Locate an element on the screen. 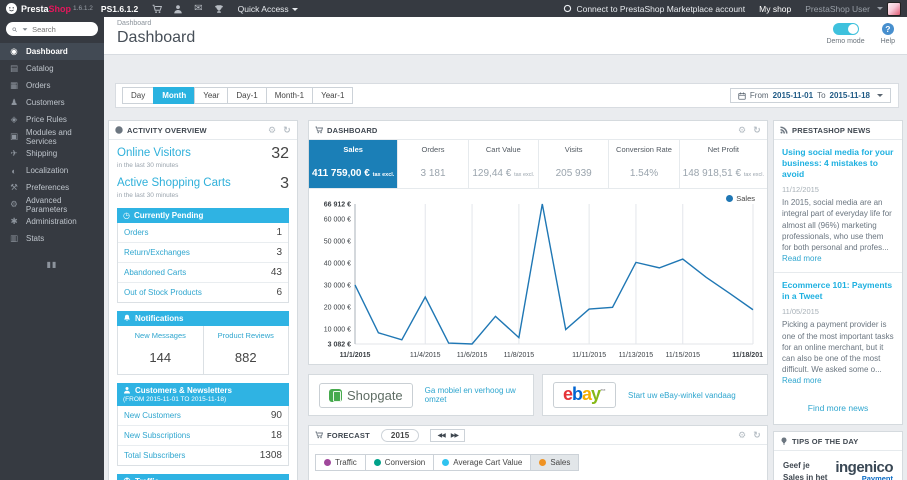  range-month-1-button: Month-1 is located at coordinates (289, 95).